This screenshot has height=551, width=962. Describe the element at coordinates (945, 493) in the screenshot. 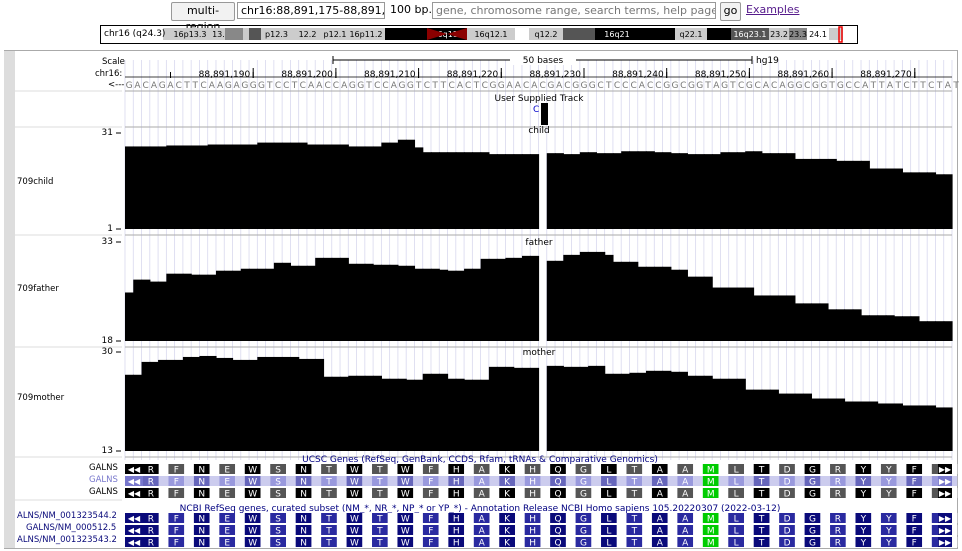

I see `strand-arrow-glyph: ▶▶` at that location.